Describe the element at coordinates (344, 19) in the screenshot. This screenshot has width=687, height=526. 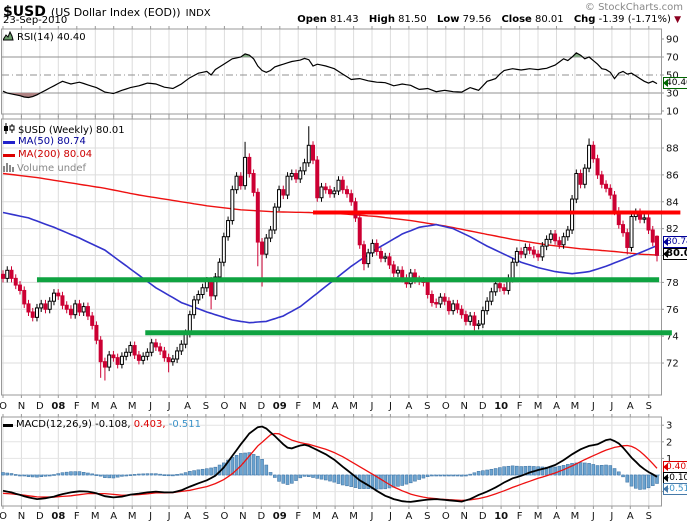
I see `open-value: 81.43` at that location.